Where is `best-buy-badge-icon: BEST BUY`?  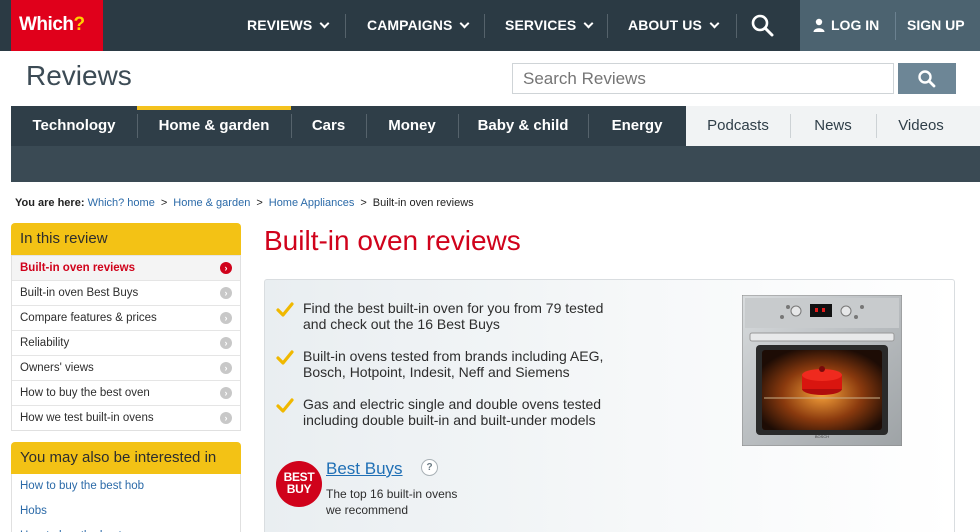 best-buy-badge-icon: BEST BUY is located at coordinates (299, 484).